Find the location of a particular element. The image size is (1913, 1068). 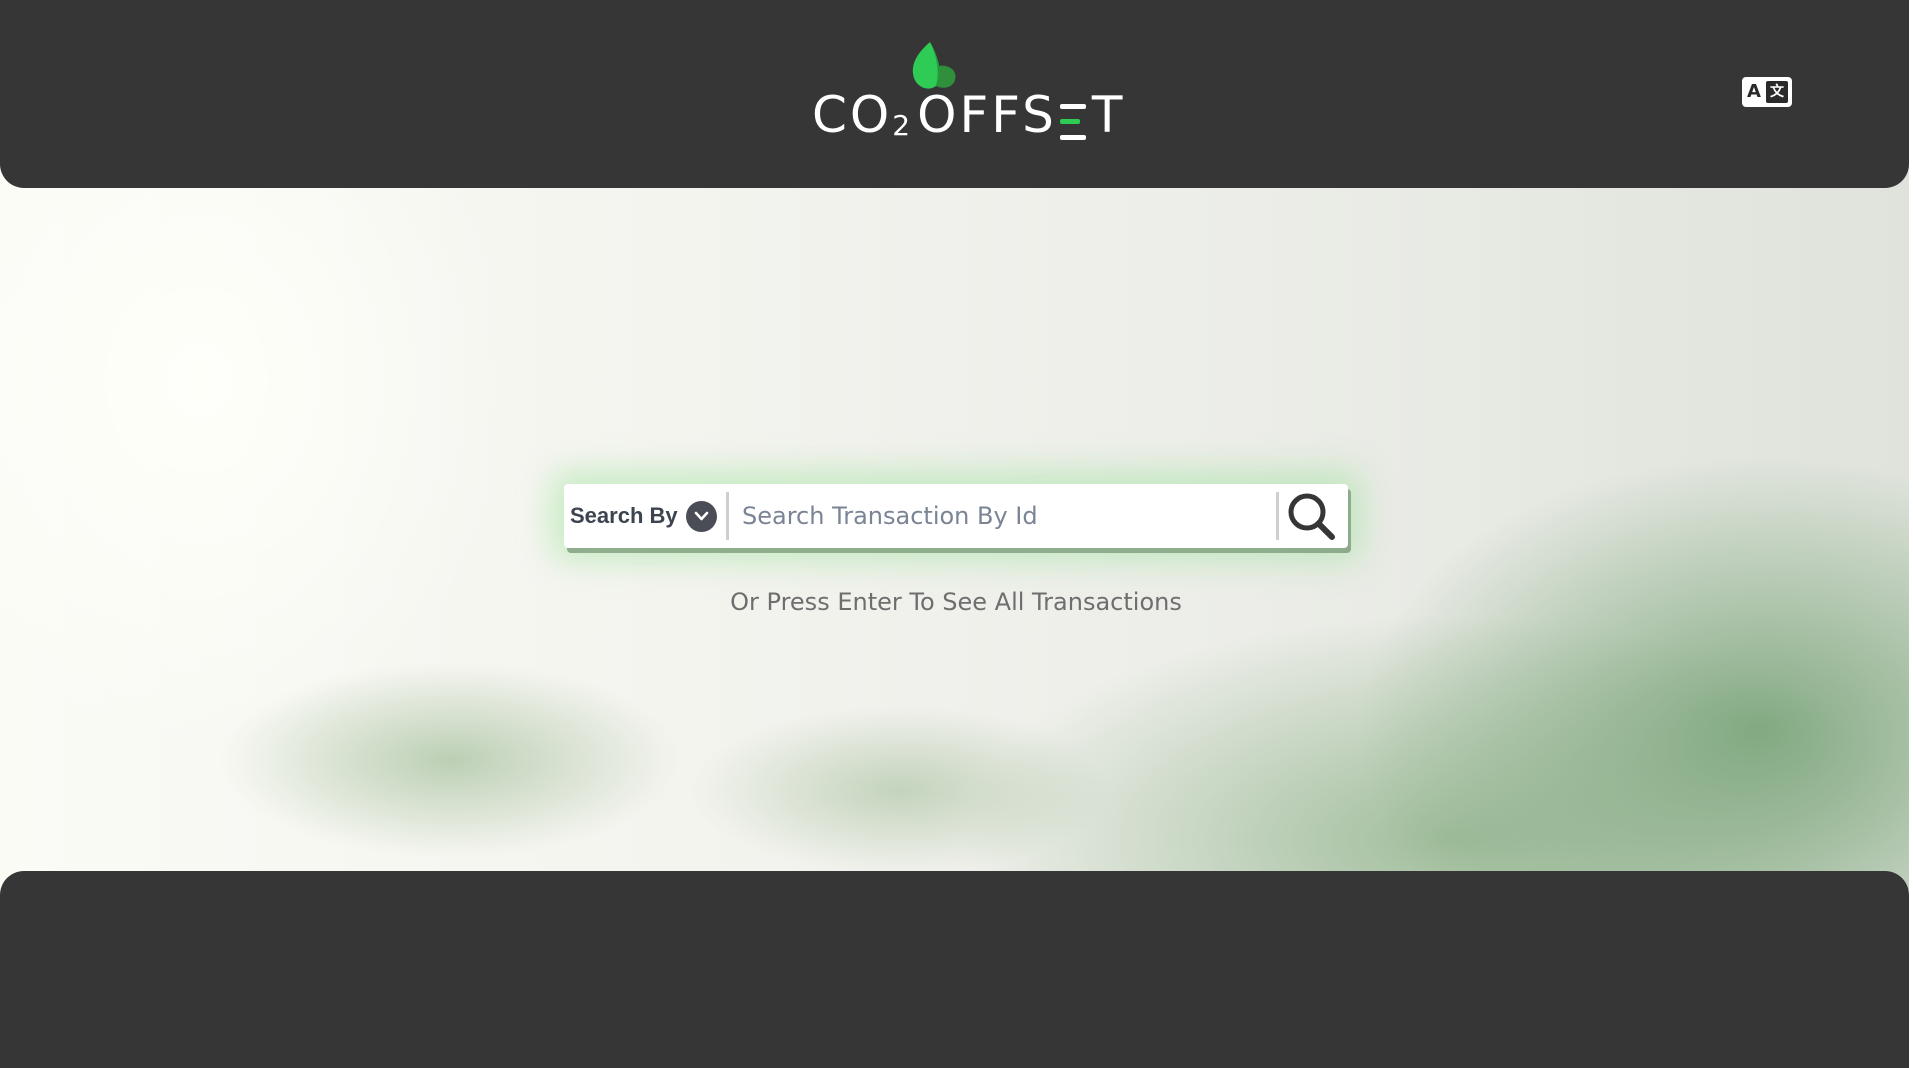

scrollbar is located at coordinates (1911, 534).